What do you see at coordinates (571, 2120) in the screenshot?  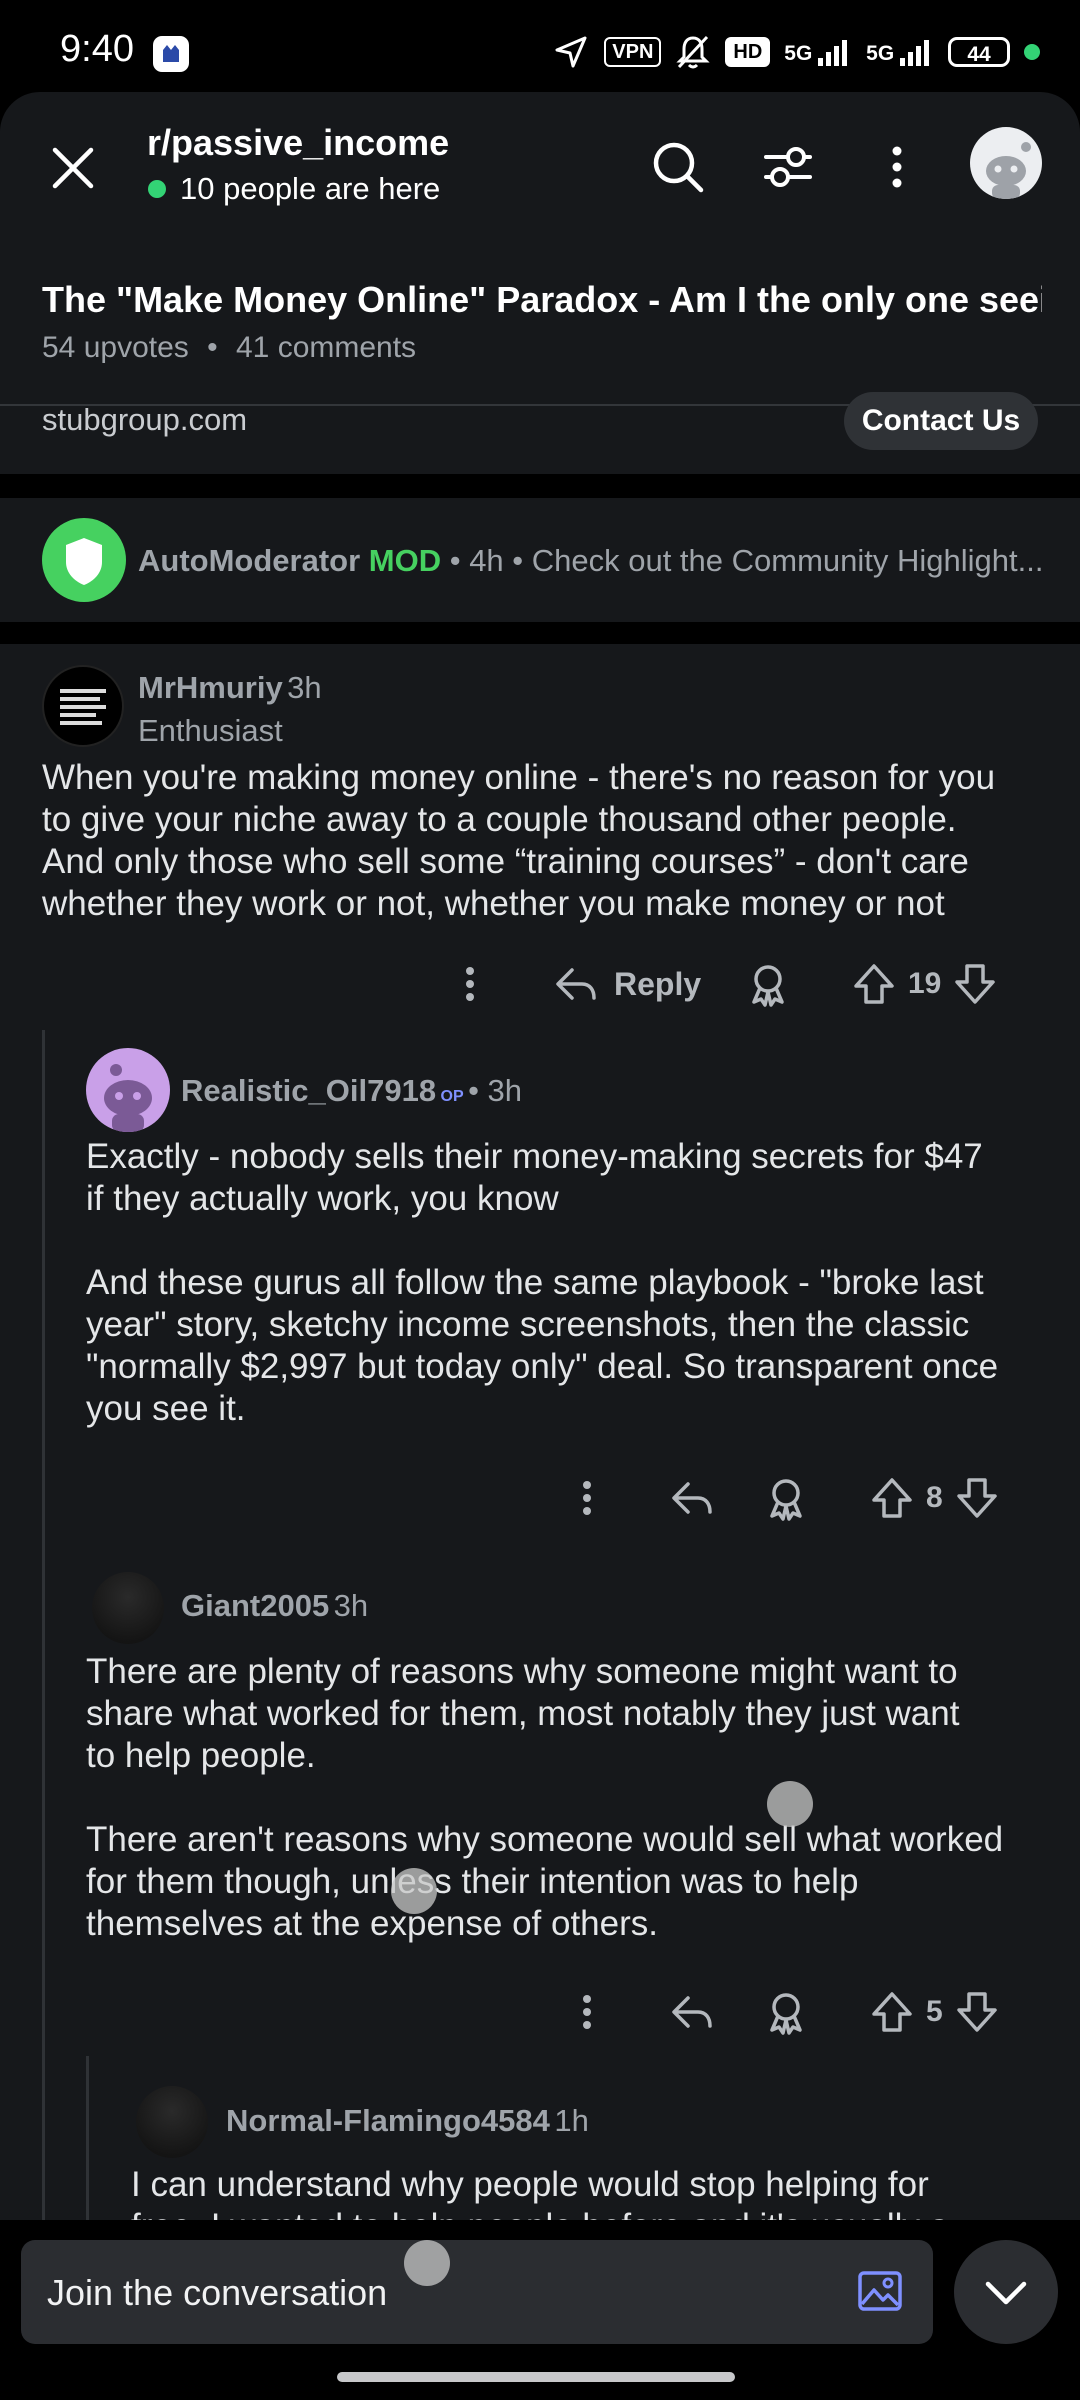 I see `comment-time: 1h` at bounding box center [571, 2120].